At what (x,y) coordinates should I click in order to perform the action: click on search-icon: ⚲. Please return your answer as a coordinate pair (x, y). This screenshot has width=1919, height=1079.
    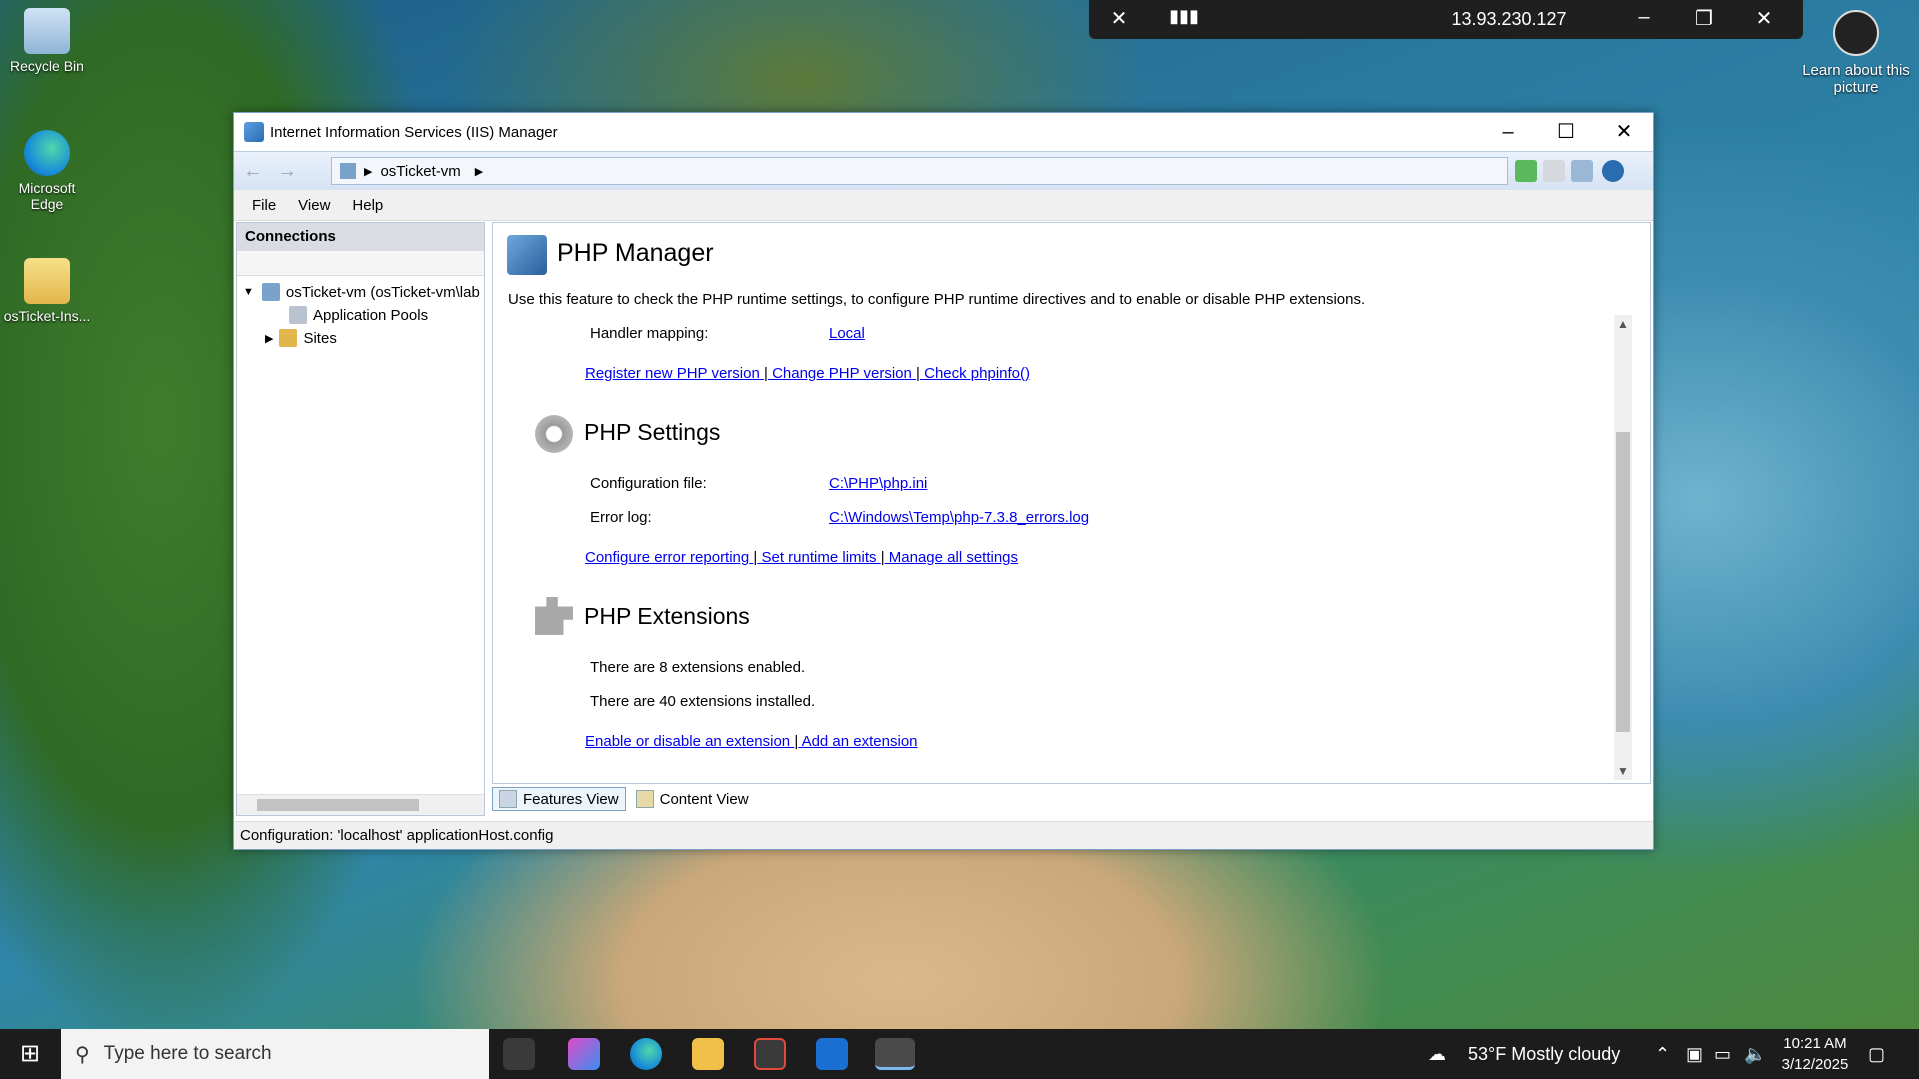
    Looking at the image, I should click on (82, 1054).